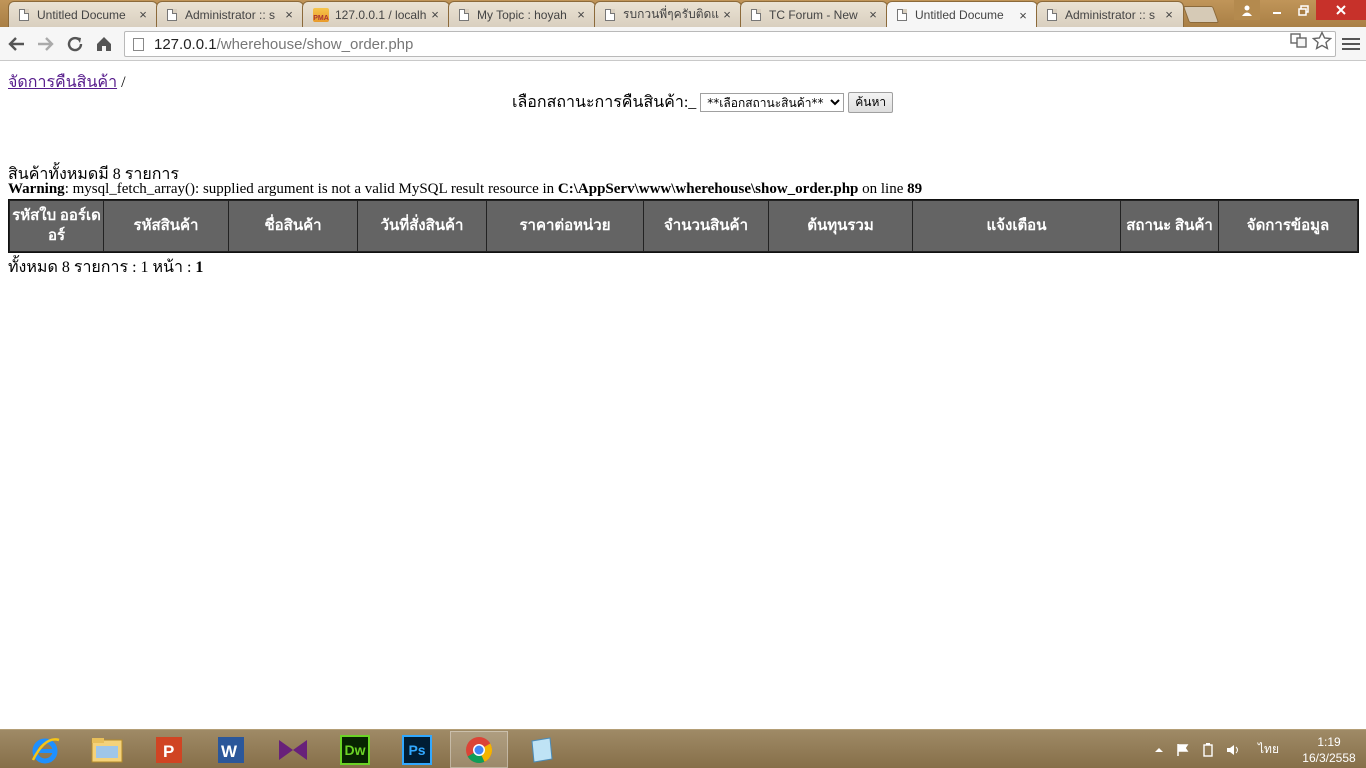 This screenshot has width=1366, height=768. I want to click on powerpoint-icon: P, so click(169, 749).